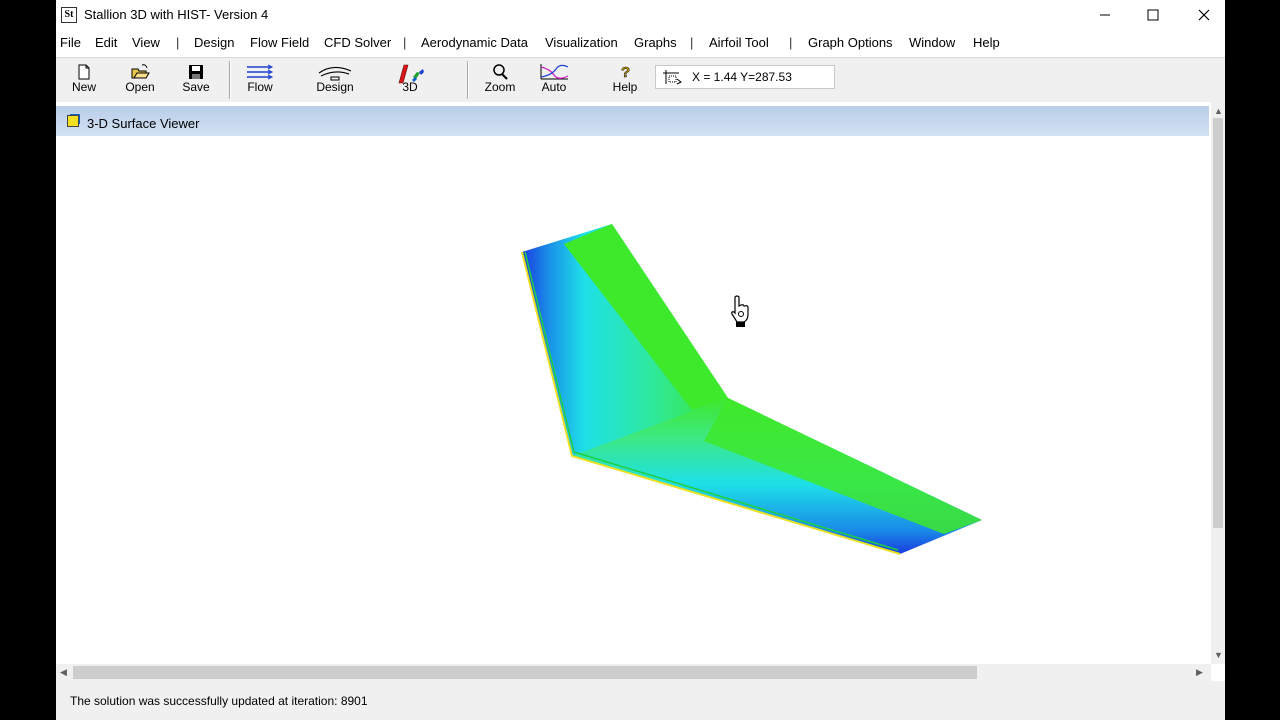  I want to click on window-title: Stallion 3D with HIST- Version 4, so click(176, 14).